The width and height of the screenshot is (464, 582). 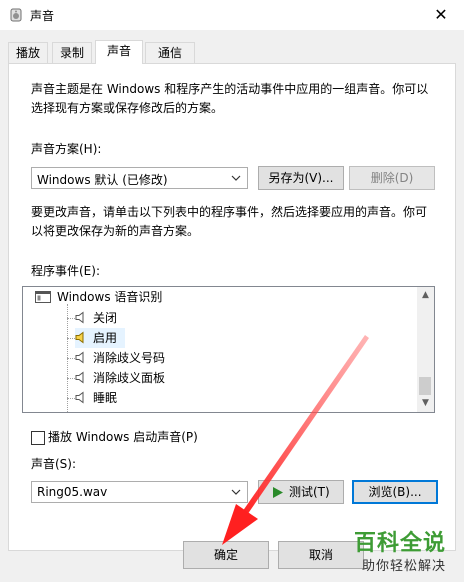 What do you see at coordinates (123, 437) in the screenshot?
I see `startup-sound-label: 播放 Windows 启动声音(P)` at bounding box center [123, 437].